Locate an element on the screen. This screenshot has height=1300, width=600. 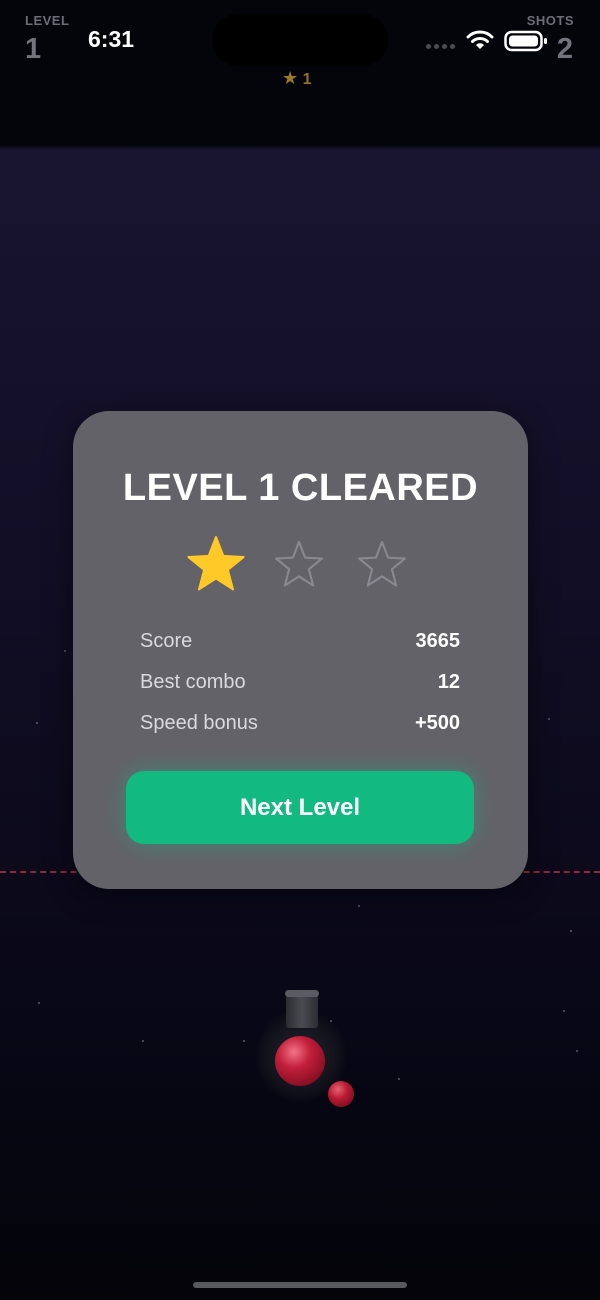
stat-label: Score is located at coordinates (166, 641).